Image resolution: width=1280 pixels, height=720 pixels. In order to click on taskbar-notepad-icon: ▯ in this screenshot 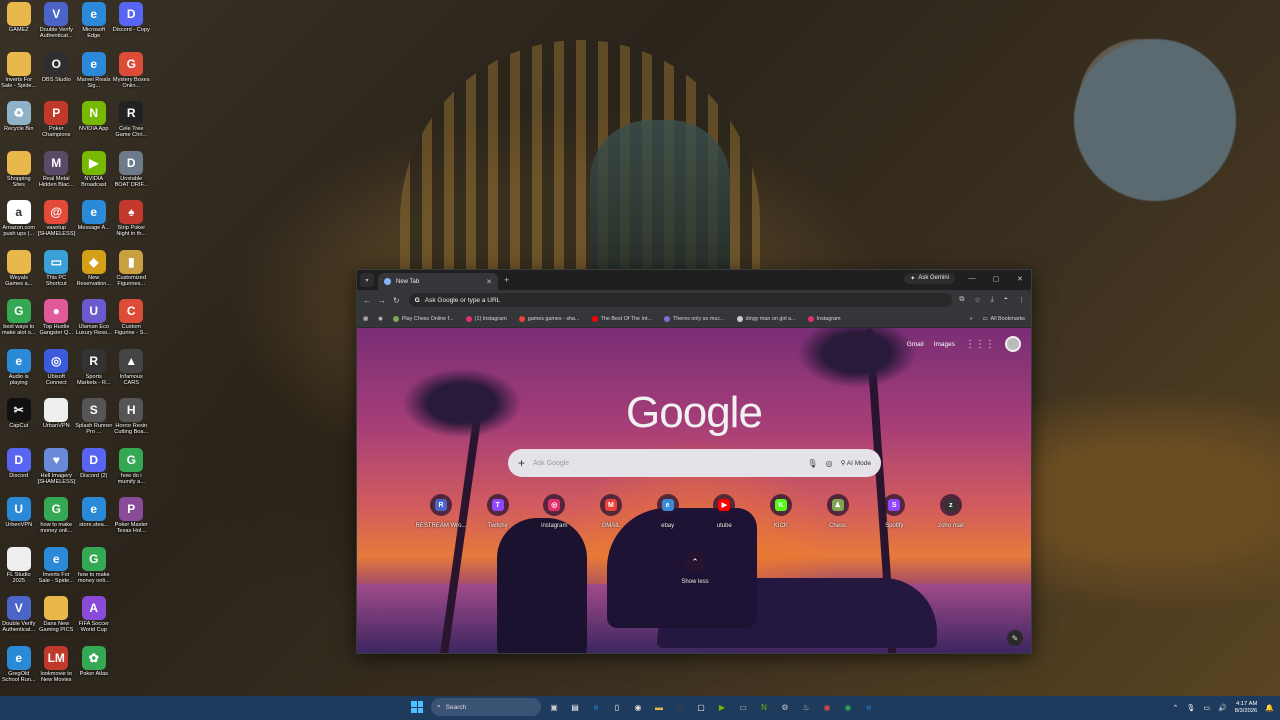, I will do `click(617, 707)`.